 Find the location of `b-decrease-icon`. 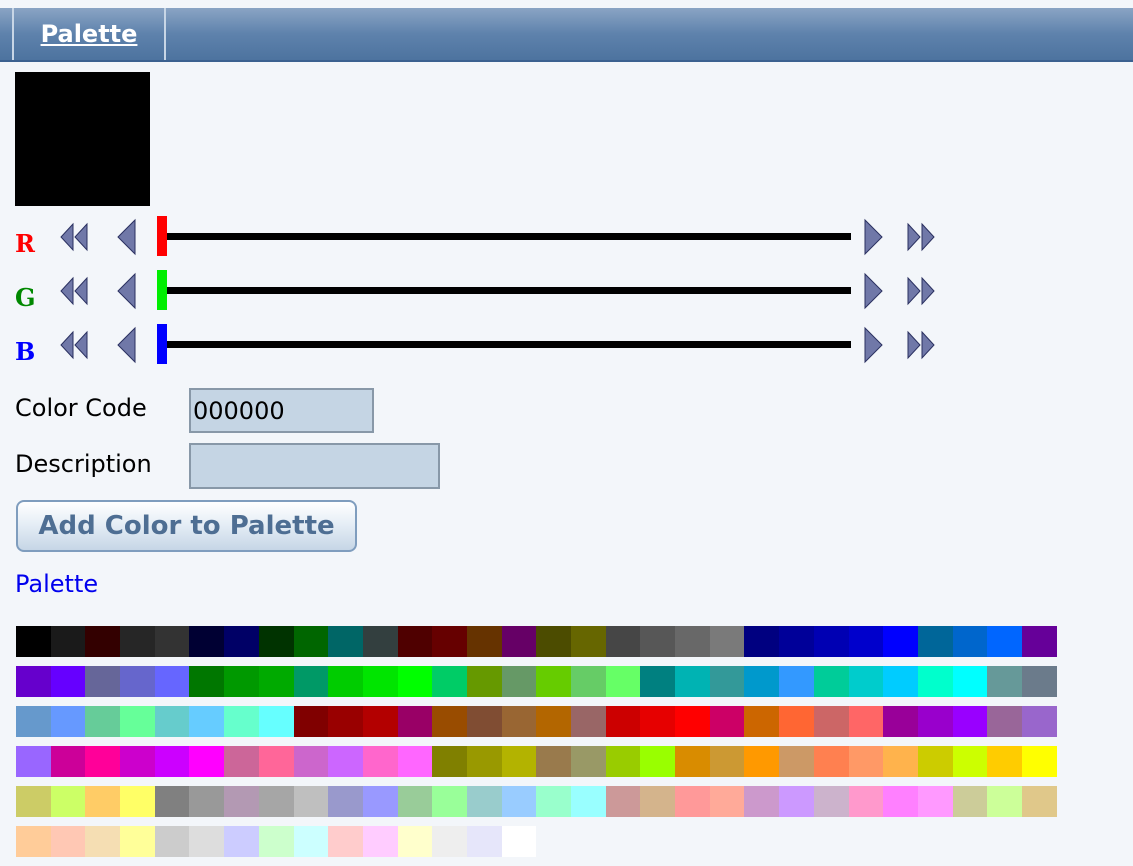

b-decrease-icon is located at coordinates (126, 347).